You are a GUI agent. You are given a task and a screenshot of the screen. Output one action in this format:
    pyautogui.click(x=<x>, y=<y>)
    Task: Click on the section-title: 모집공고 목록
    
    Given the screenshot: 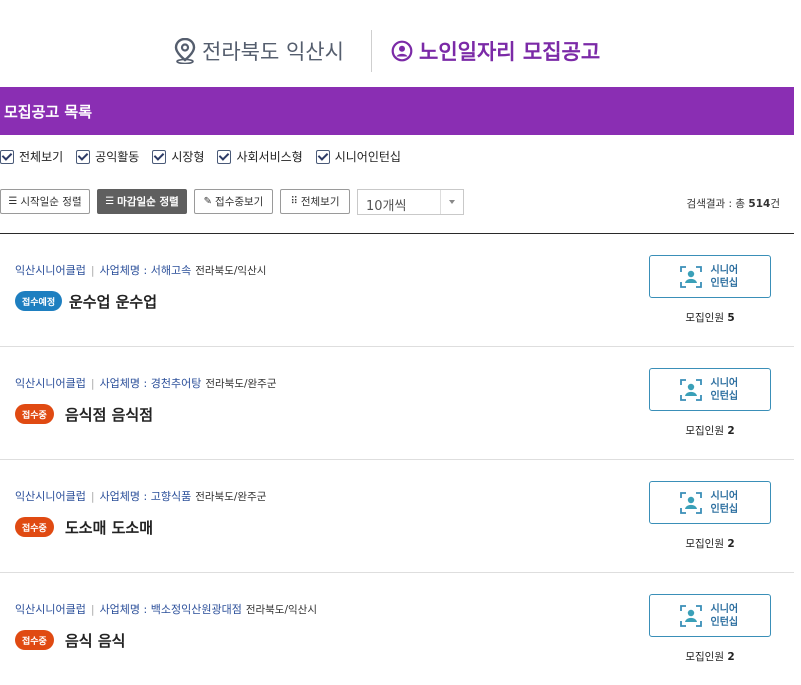 What is the action you would take?
    pyautogui.click(x=48, y=112)
    